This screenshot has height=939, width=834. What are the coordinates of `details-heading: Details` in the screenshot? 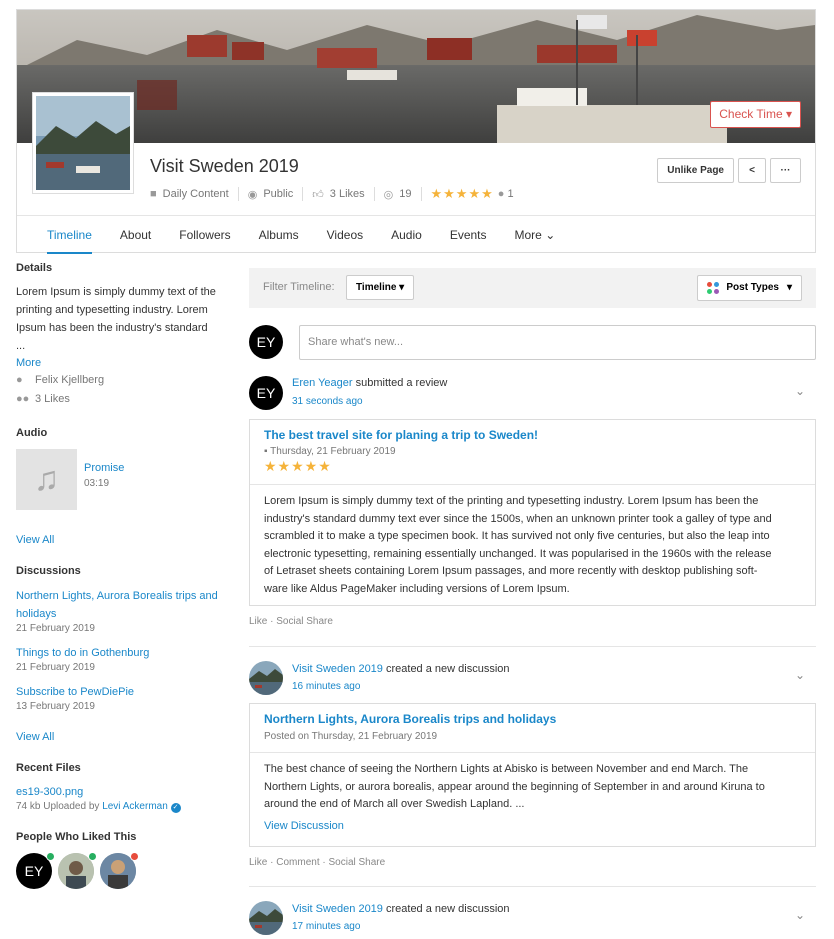 It's located at (34, 268).